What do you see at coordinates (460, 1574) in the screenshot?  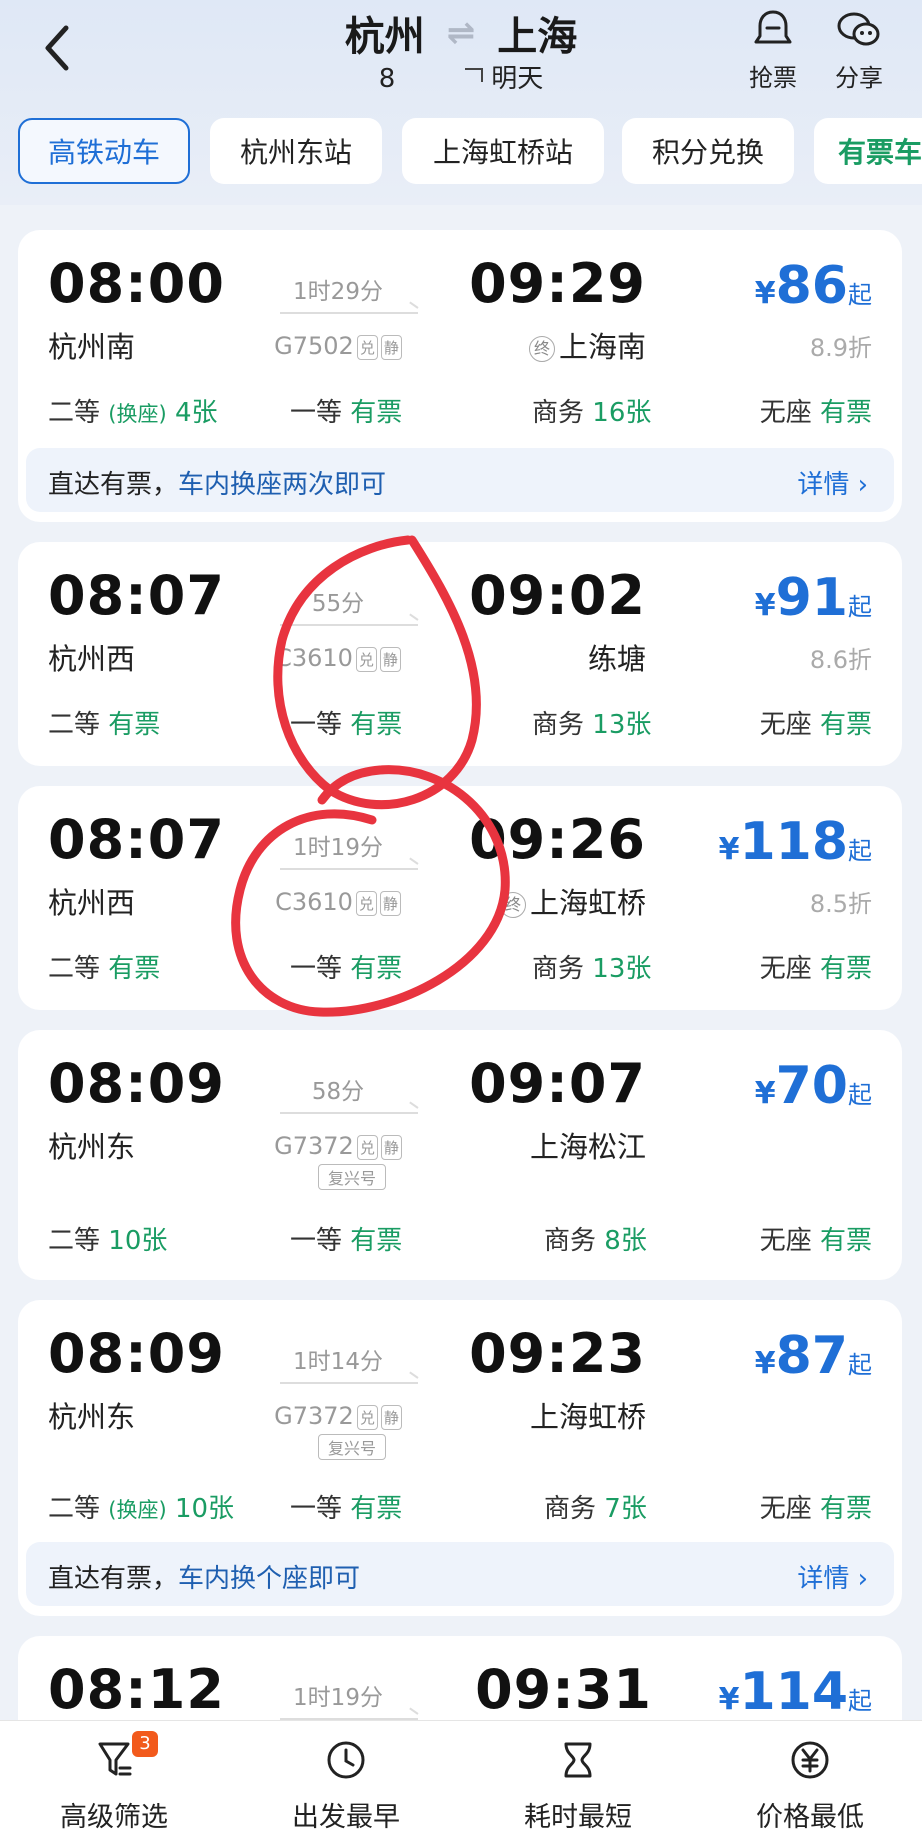 I see `direct-ticket-tip: 直达有票，车内换个座即可 详情 ›` at bounding box center [460, 1574].